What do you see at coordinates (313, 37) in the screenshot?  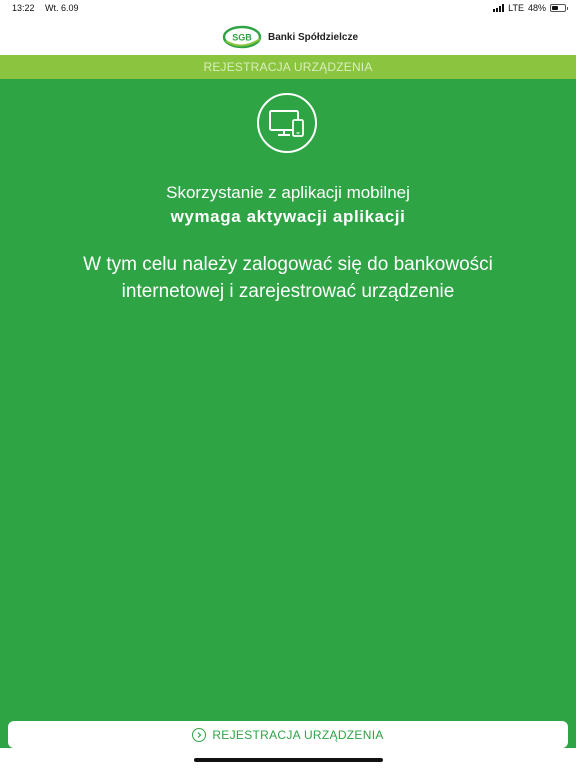 I see `brand-name: Banki Spółdzielcze` at bounding box center [313, 37].